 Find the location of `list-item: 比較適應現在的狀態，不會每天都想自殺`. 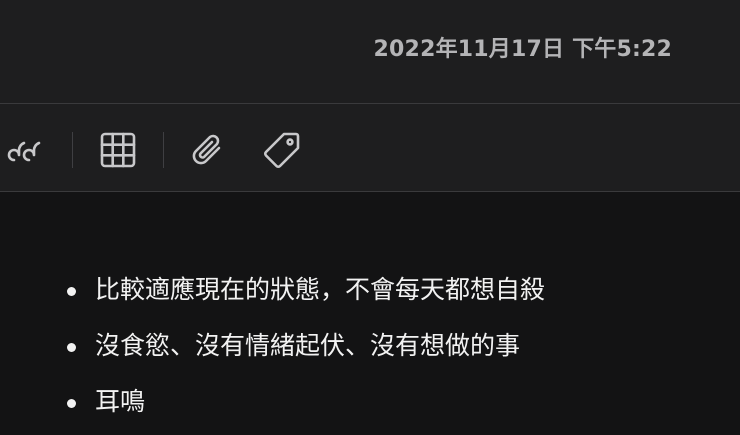

list-item: 比較適應現在的狀態，不會每天都想自殺 is located at coordinates (304, 304).